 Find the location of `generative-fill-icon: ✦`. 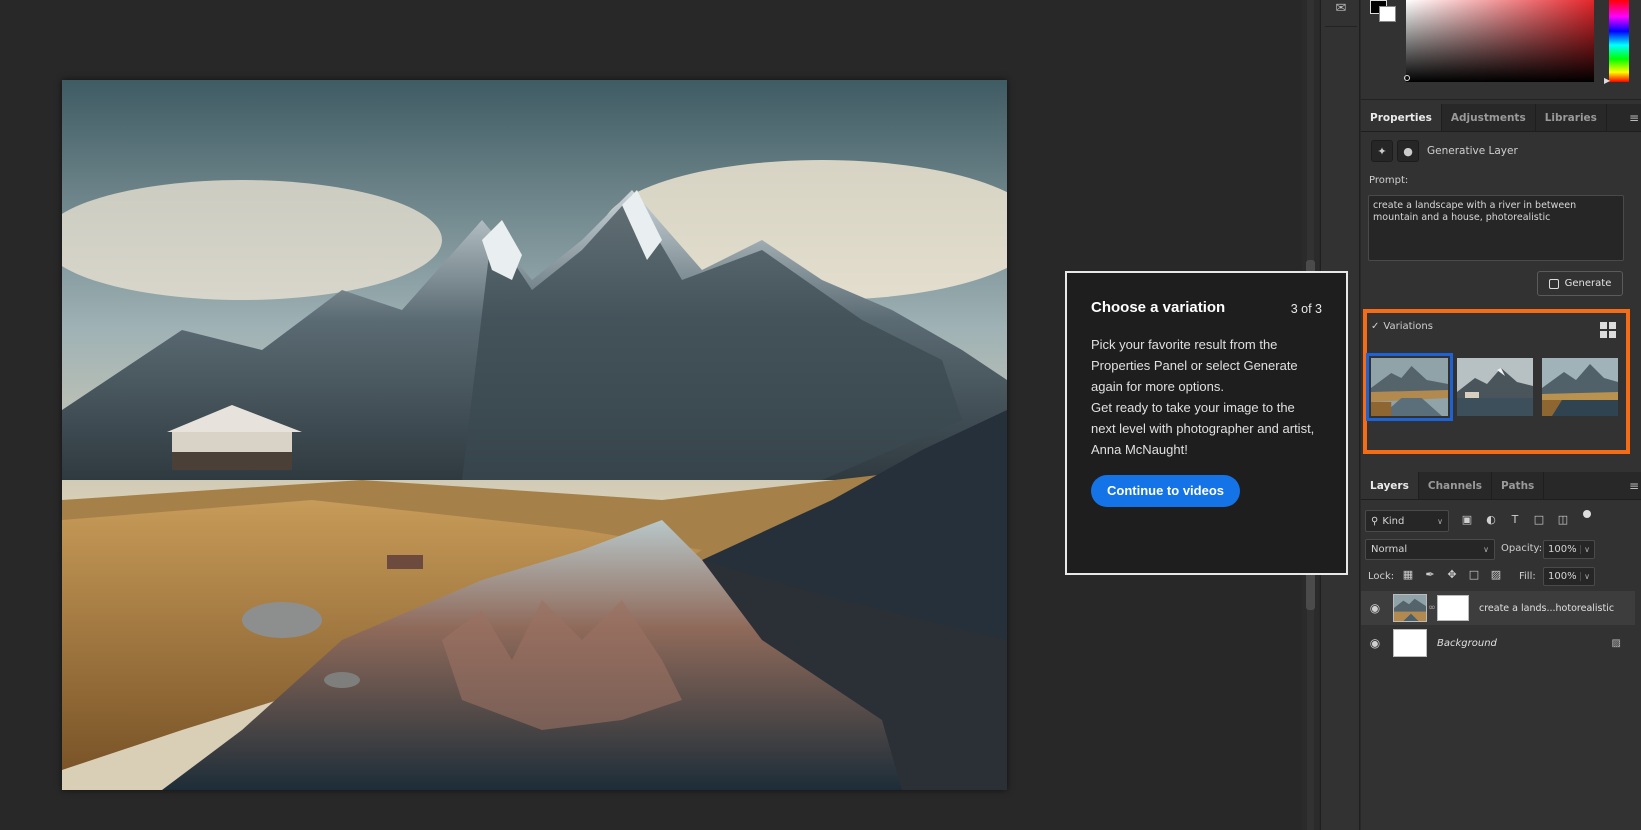

generative-fill-icon: ✦ is located at coordinates (1382, 151).